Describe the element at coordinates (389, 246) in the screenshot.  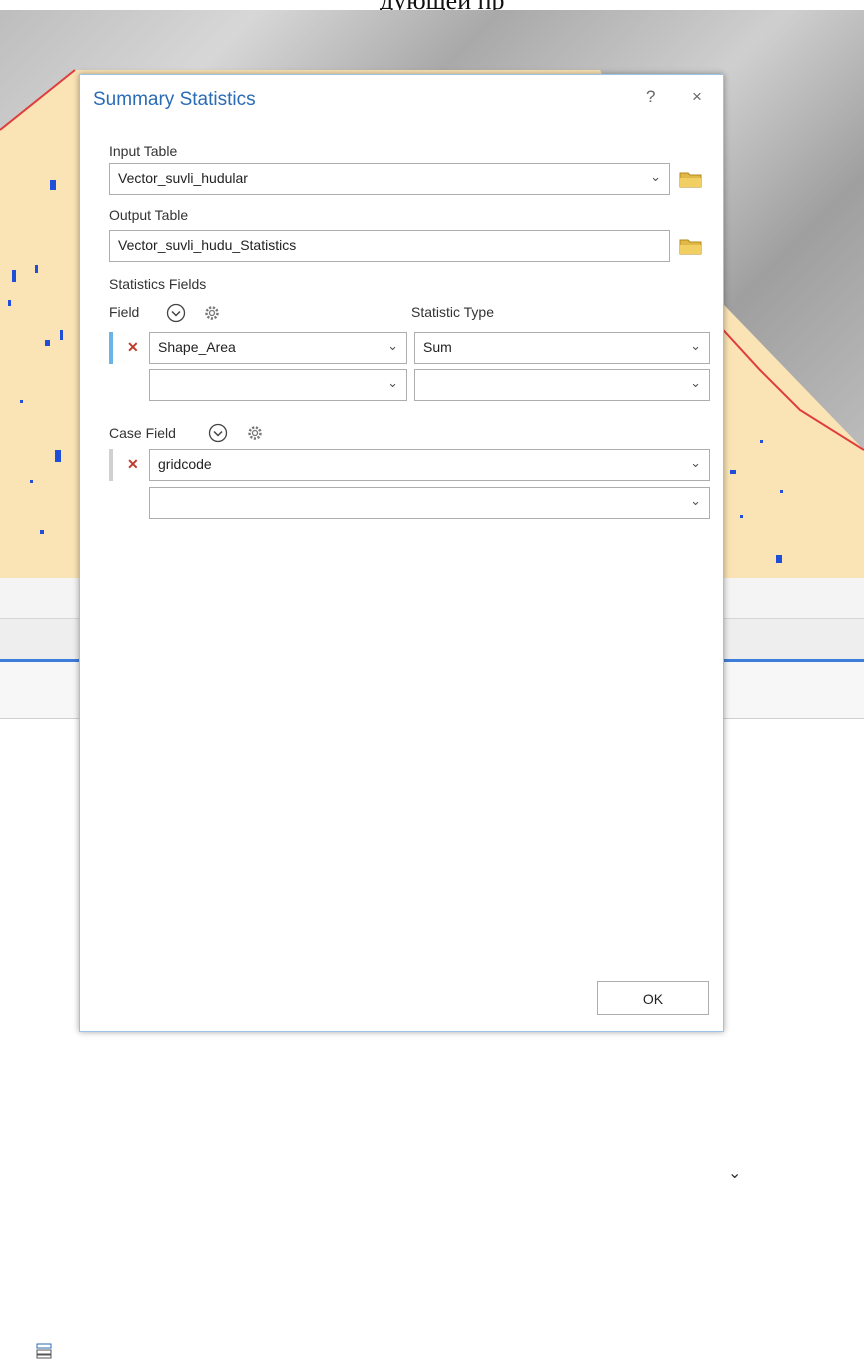
I see `output-table-field: Vector_suvli_hudu_Statistics` at that location.